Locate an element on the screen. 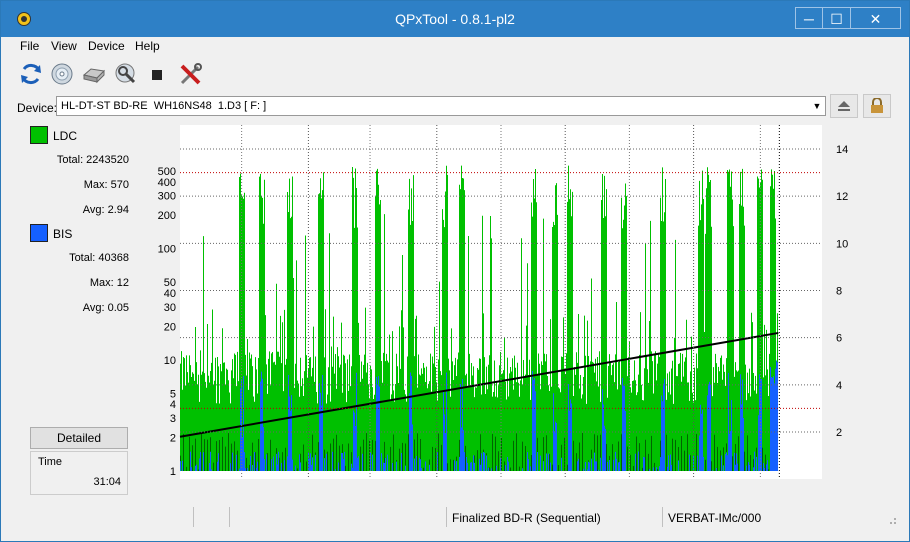  device-label: Device: is located at coordinates (37, 108).